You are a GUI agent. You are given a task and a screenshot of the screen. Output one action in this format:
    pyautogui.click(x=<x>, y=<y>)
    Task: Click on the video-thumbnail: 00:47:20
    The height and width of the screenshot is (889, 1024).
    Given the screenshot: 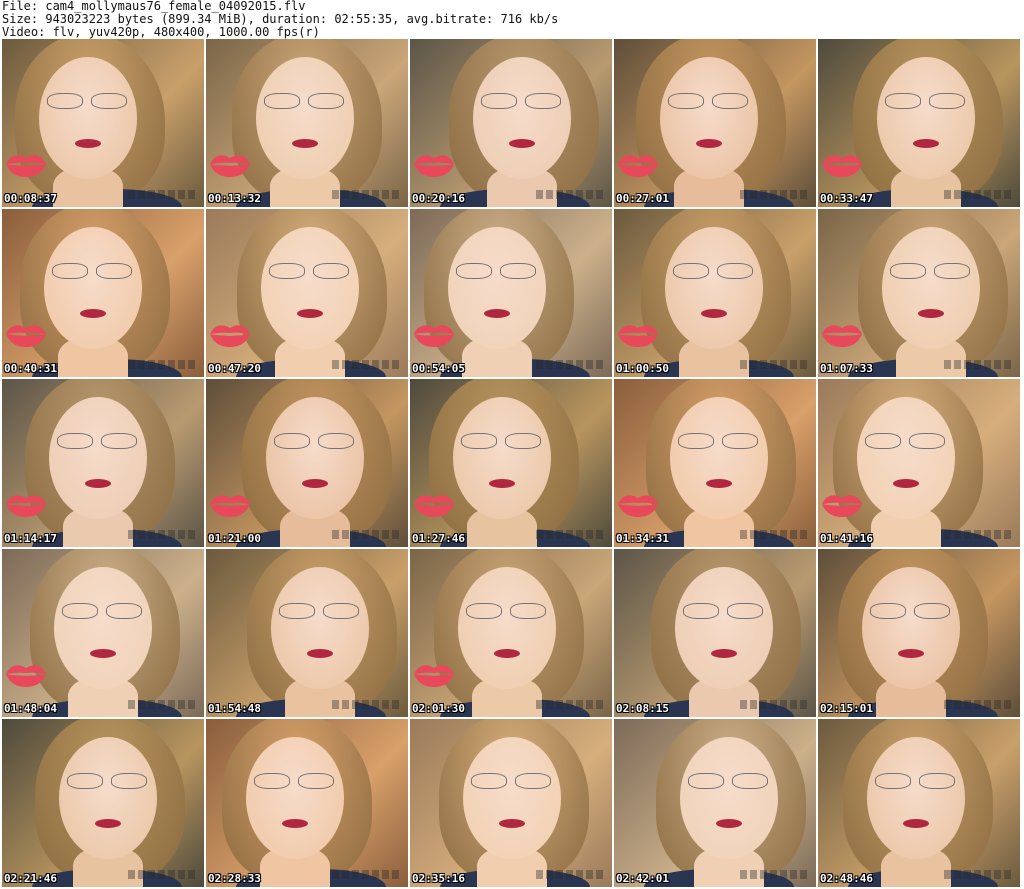 What is the action you would take?
    pyautogui.click(x=307, y=293)
    